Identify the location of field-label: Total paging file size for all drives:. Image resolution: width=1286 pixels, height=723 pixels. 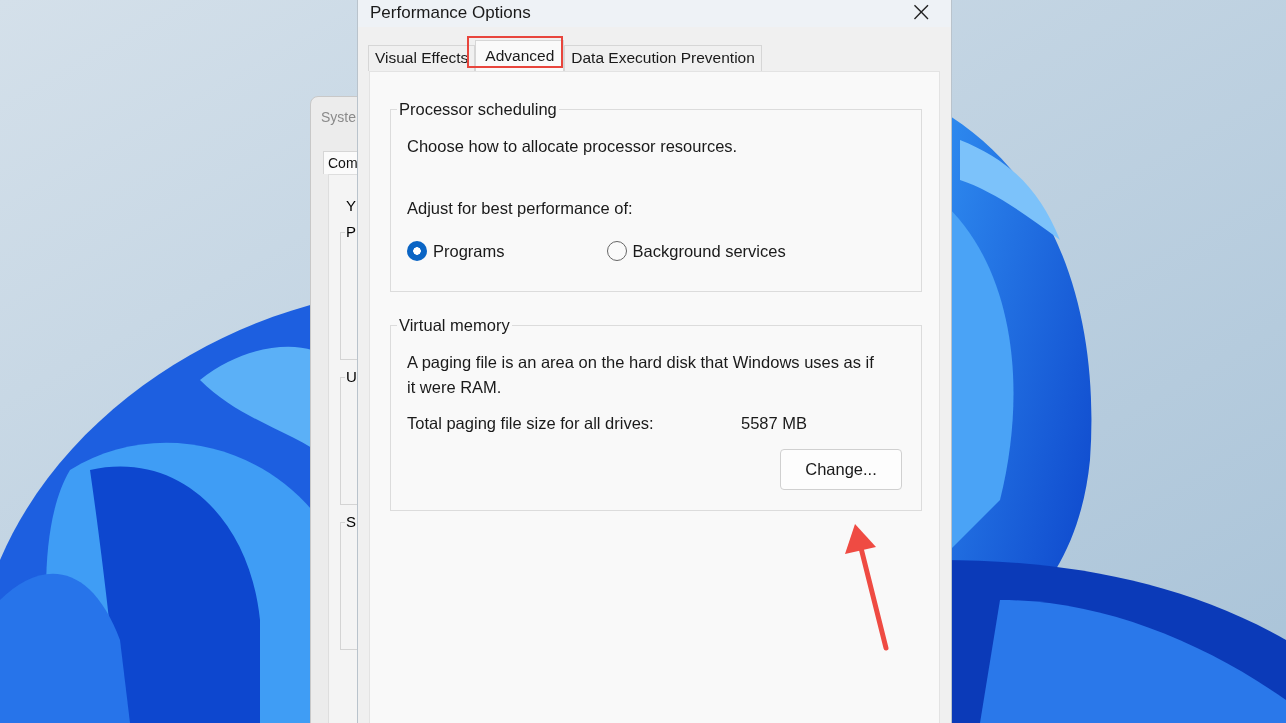
(531, 423).